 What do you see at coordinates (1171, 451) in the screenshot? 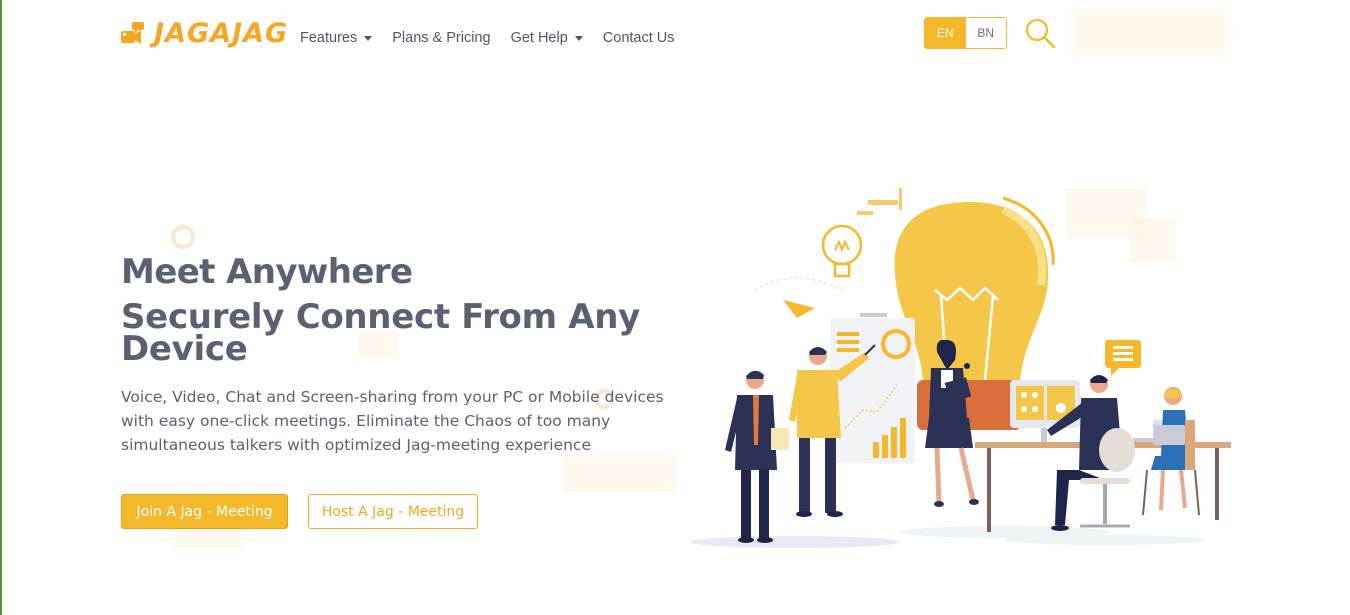
I see `person-woman-laptop` at bounding box center [1171, 451].